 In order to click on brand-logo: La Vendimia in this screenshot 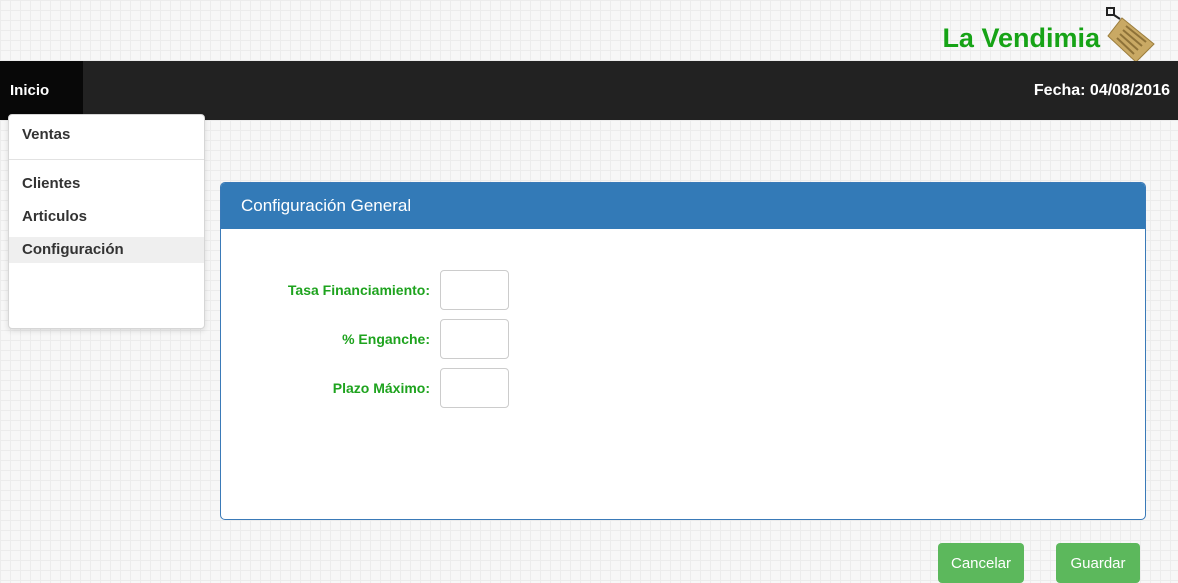, I will do `click(1049, 34)`.